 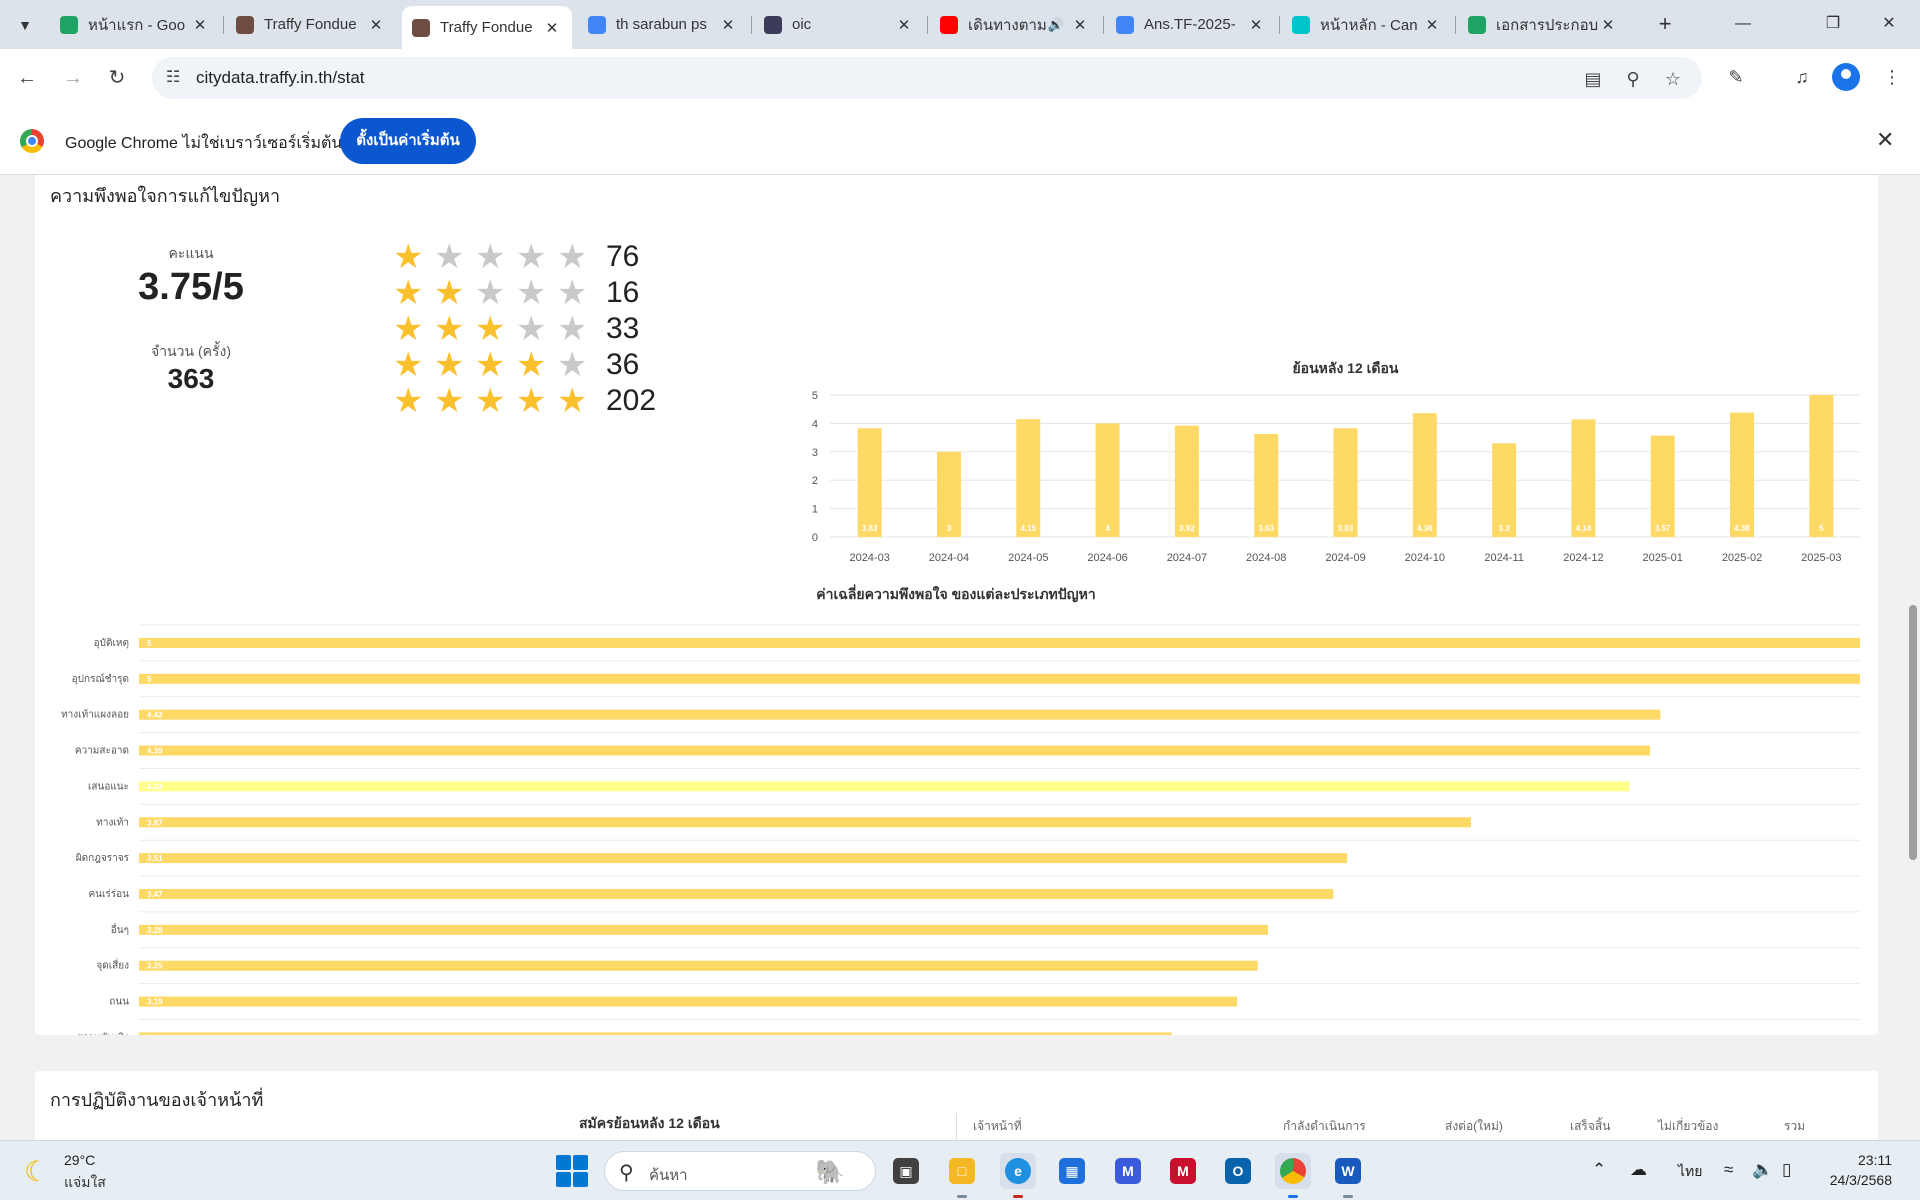 What do you see at coordinates (1072, 1171) in the screenshot?
I see `store-icon: ▦` at bounding box center [1072, 1171].